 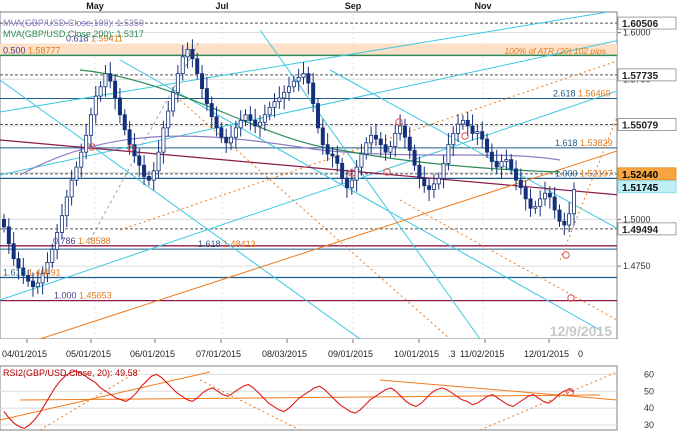 What do you see at coordinates (649, 391) in the screenshot?
I see `rsi-tick-label: 50` at bounding box center [649, 391].